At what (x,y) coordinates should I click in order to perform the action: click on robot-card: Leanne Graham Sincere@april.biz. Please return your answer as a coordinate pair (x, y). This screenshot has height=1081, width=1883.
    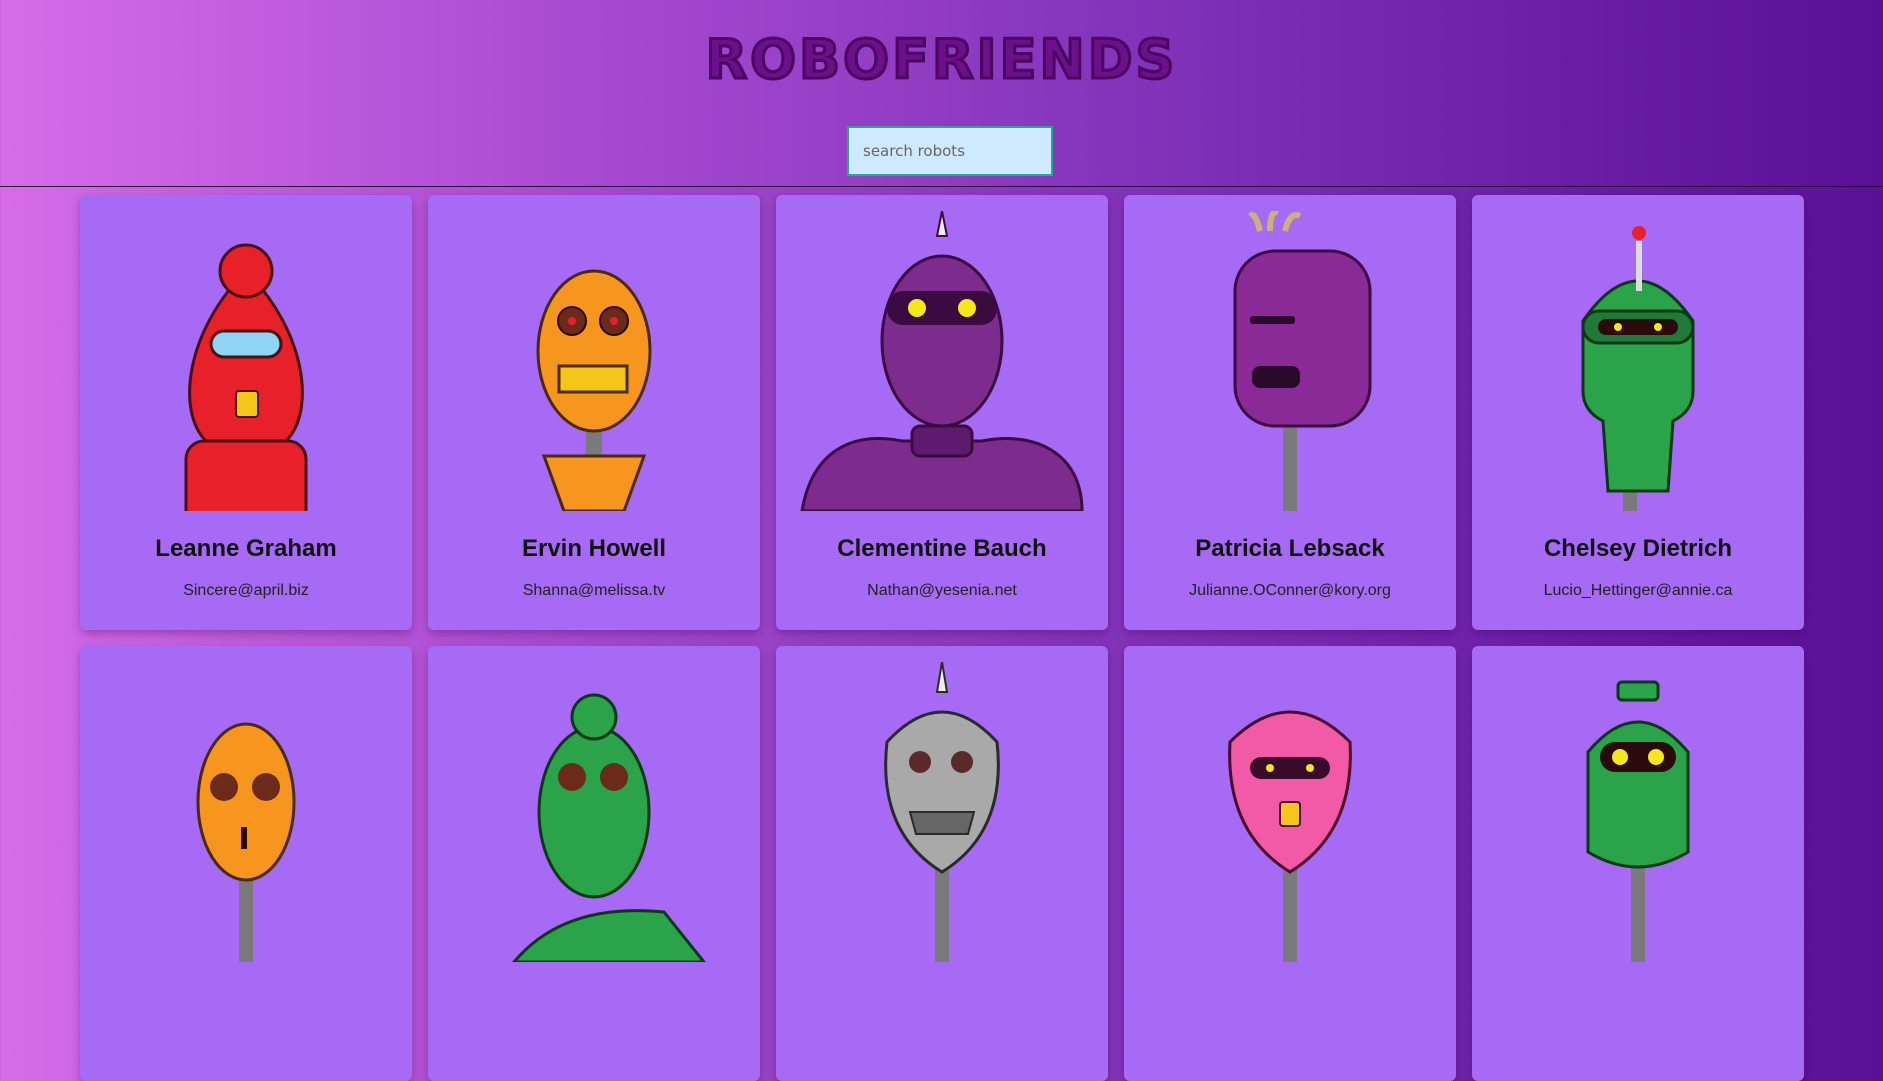
    Looking at the image, I should click on (246, 412).